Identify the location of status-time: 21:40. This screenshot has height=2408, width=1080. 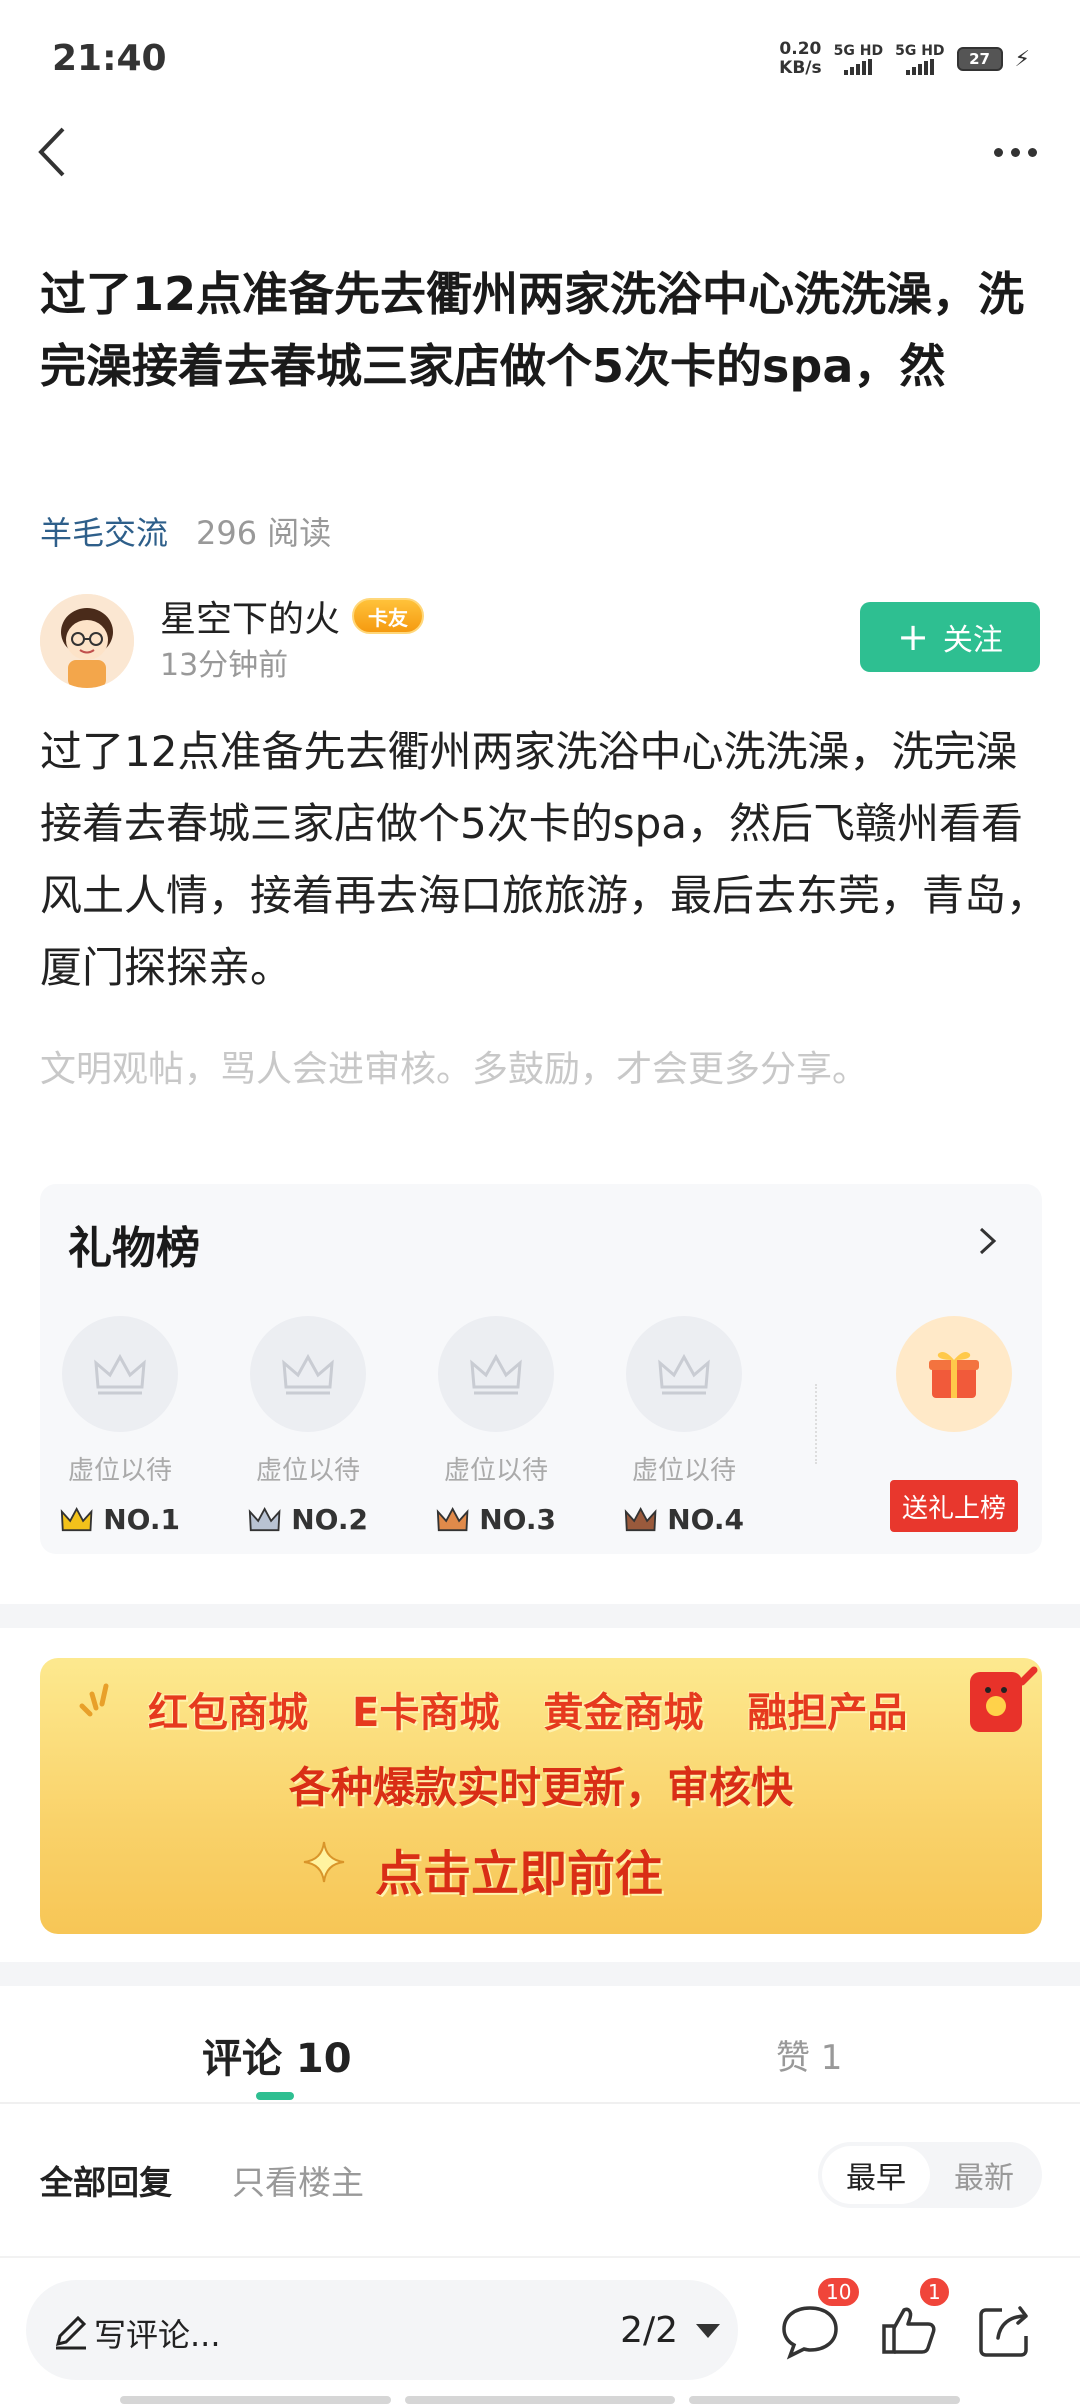
(109, 58).